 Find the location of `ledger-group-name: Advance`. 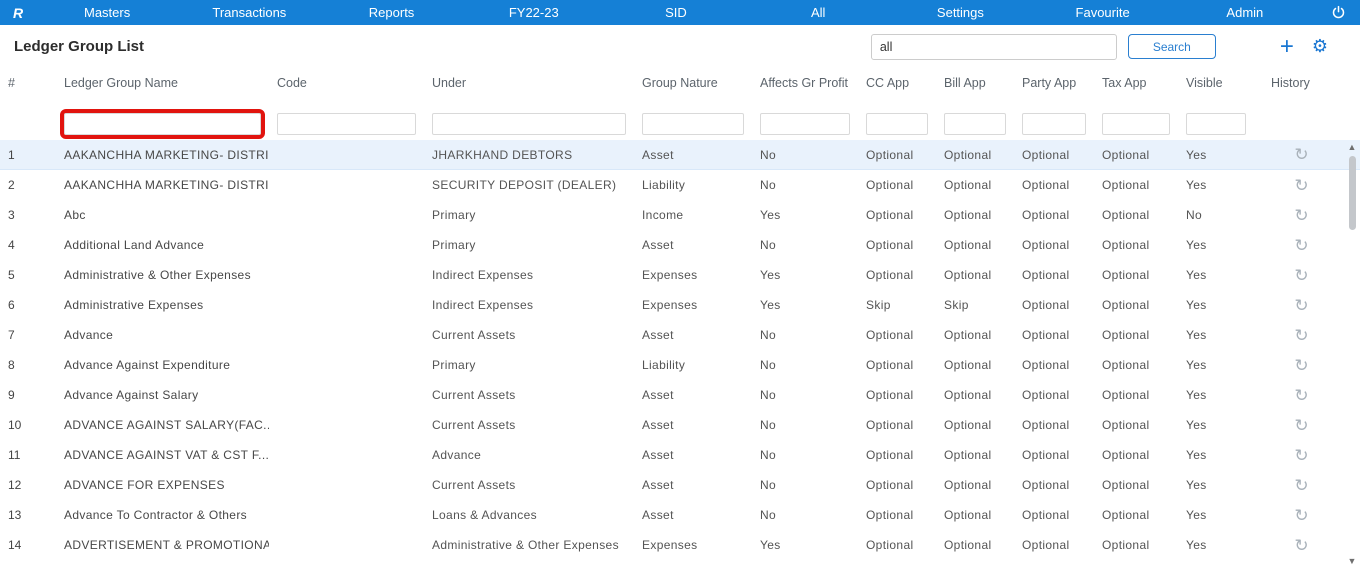

ledger-group-name: Advance is located at coordinates (89, 335).